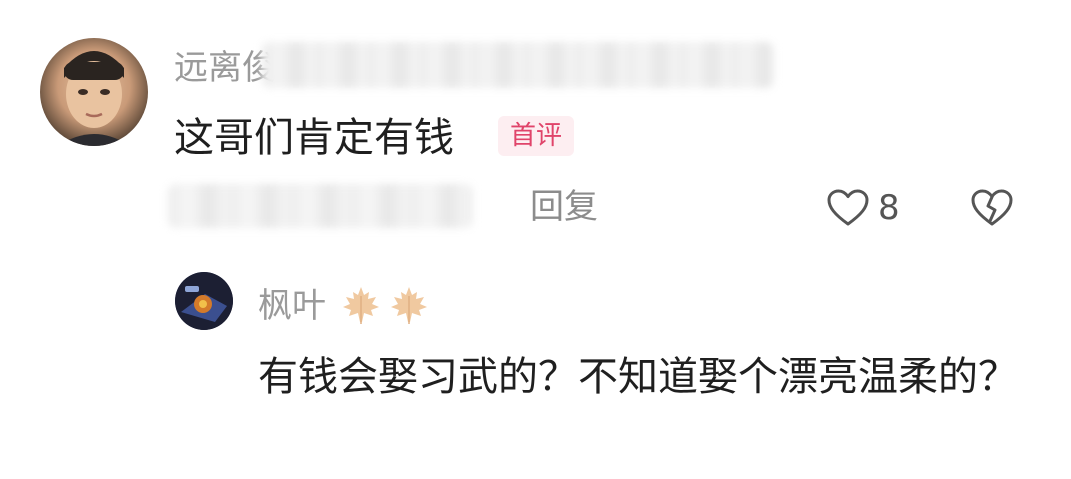 The image size is (1071, 479). I want to click on dislike-button, so click(992, 208).